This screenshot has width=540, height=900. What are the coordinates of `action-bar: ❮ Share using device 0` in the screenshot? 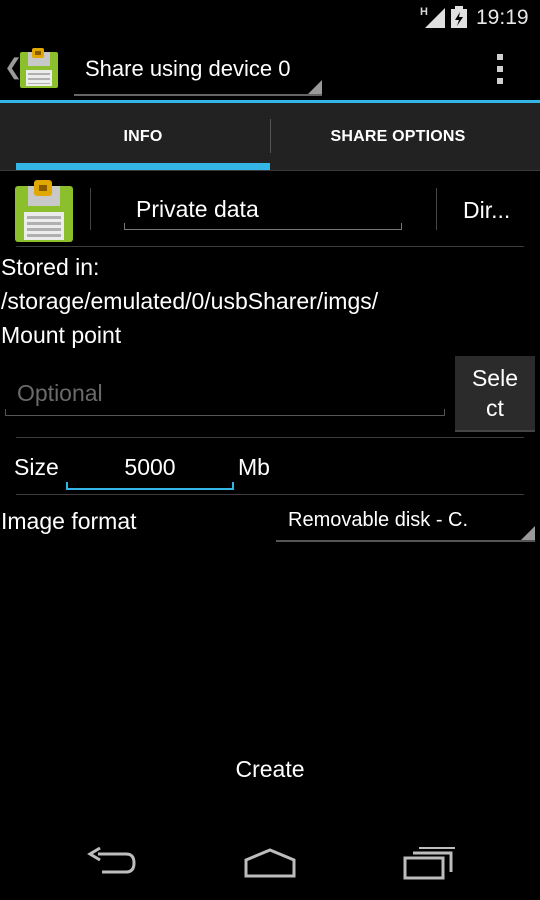 It's located at (270, 68).